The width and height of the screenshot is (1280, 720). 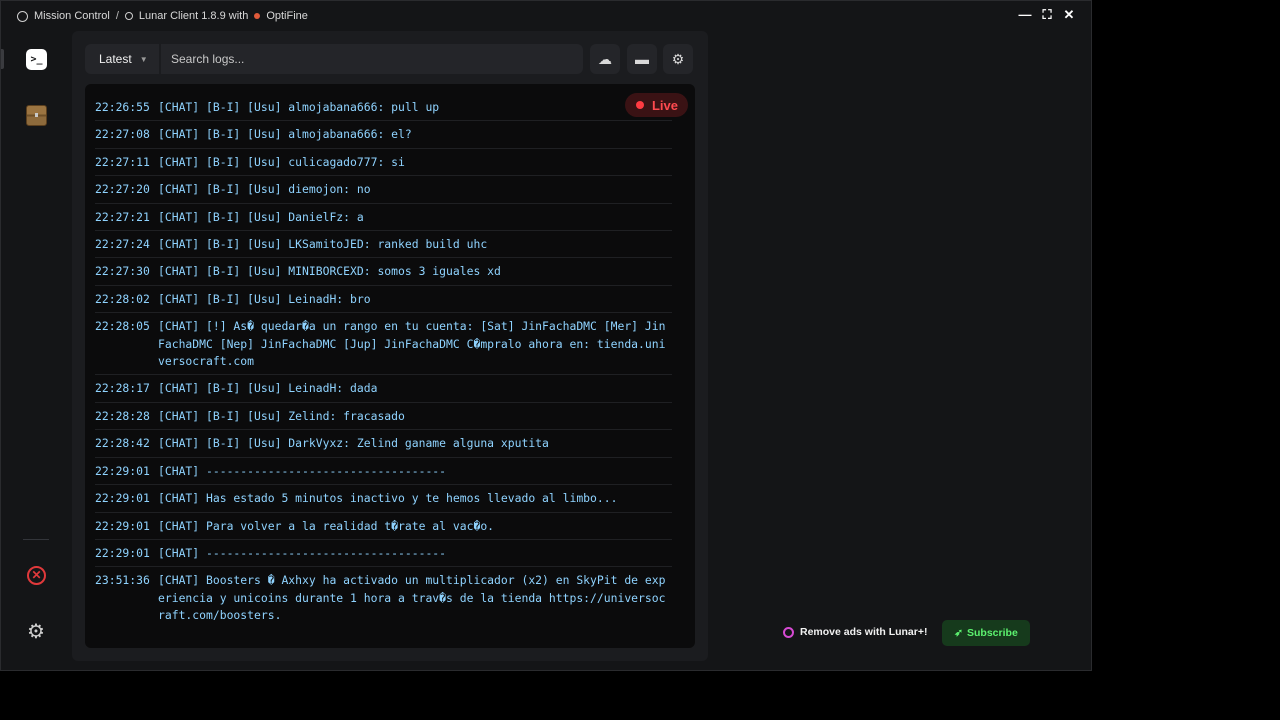 I want to click on ad-banner: Remove ads with Lunar+! ➶ Subscribe, so click(x=908, y=633).